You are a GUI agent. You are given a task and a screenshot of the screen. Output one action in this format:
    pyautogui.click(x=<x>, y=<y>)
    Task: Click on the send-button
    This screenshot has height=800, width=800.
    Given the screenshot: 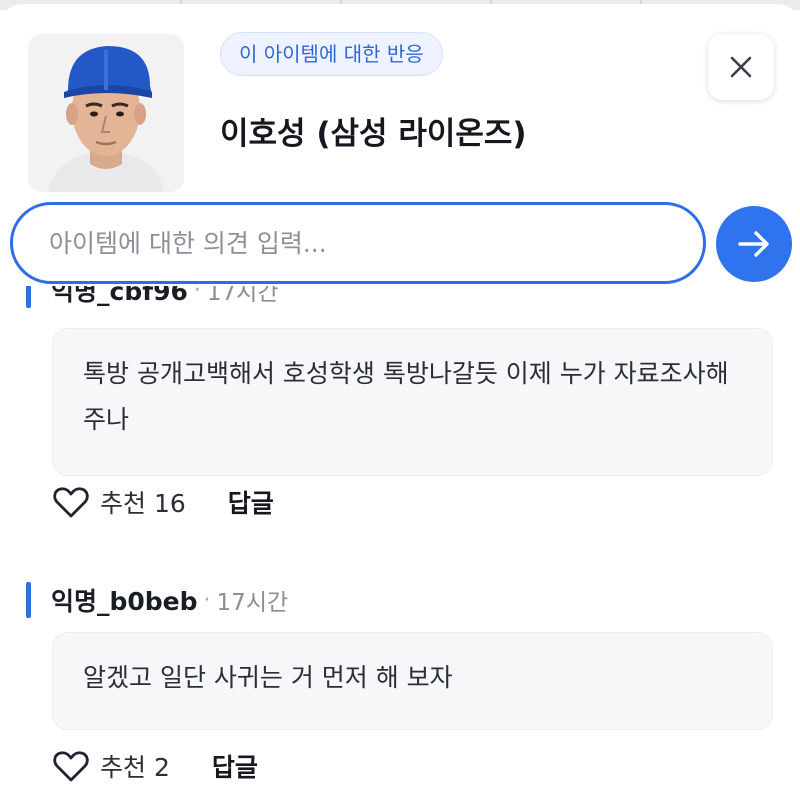 What is the action you would take?
    pyautogui.click(x=754, y=244)
    